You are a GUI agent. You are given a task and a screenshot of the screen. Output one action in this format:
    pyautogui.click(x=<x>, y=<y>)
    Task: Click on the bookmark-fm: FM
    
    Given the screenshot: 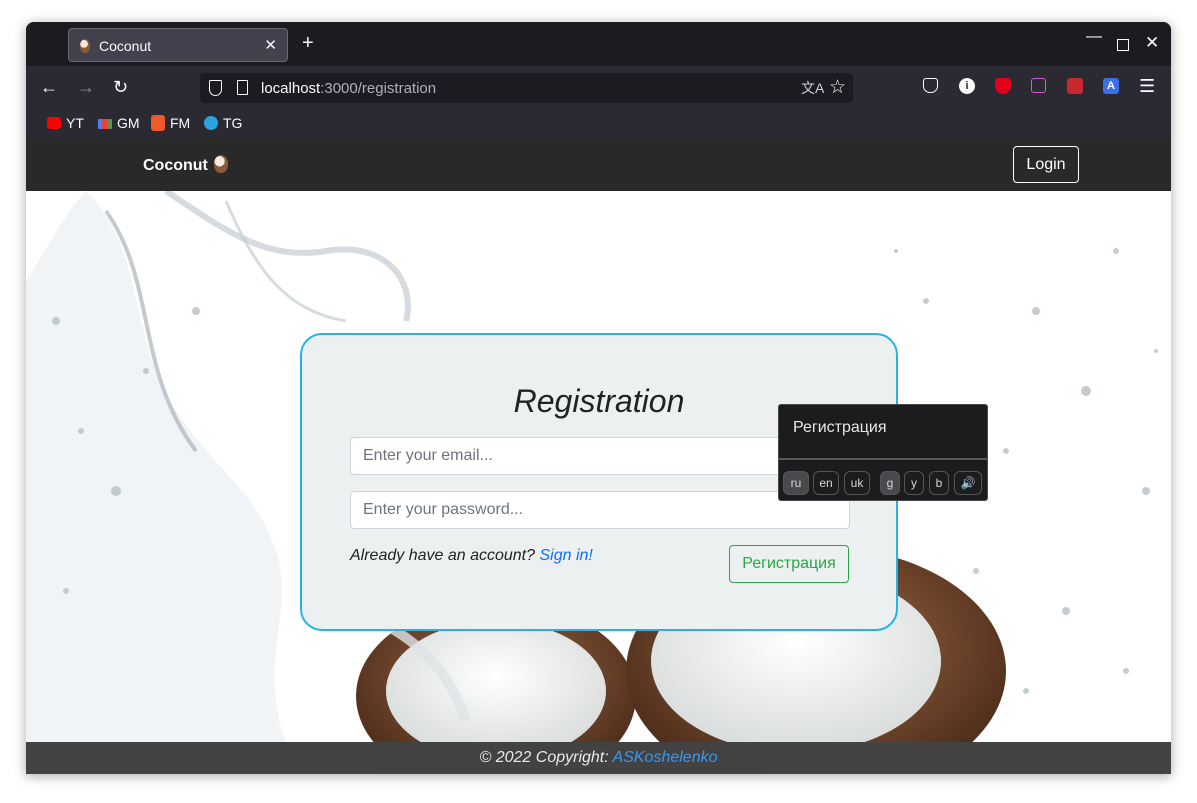 What is the action you would take?
    pyautogui.click(x=170, y=123)
    